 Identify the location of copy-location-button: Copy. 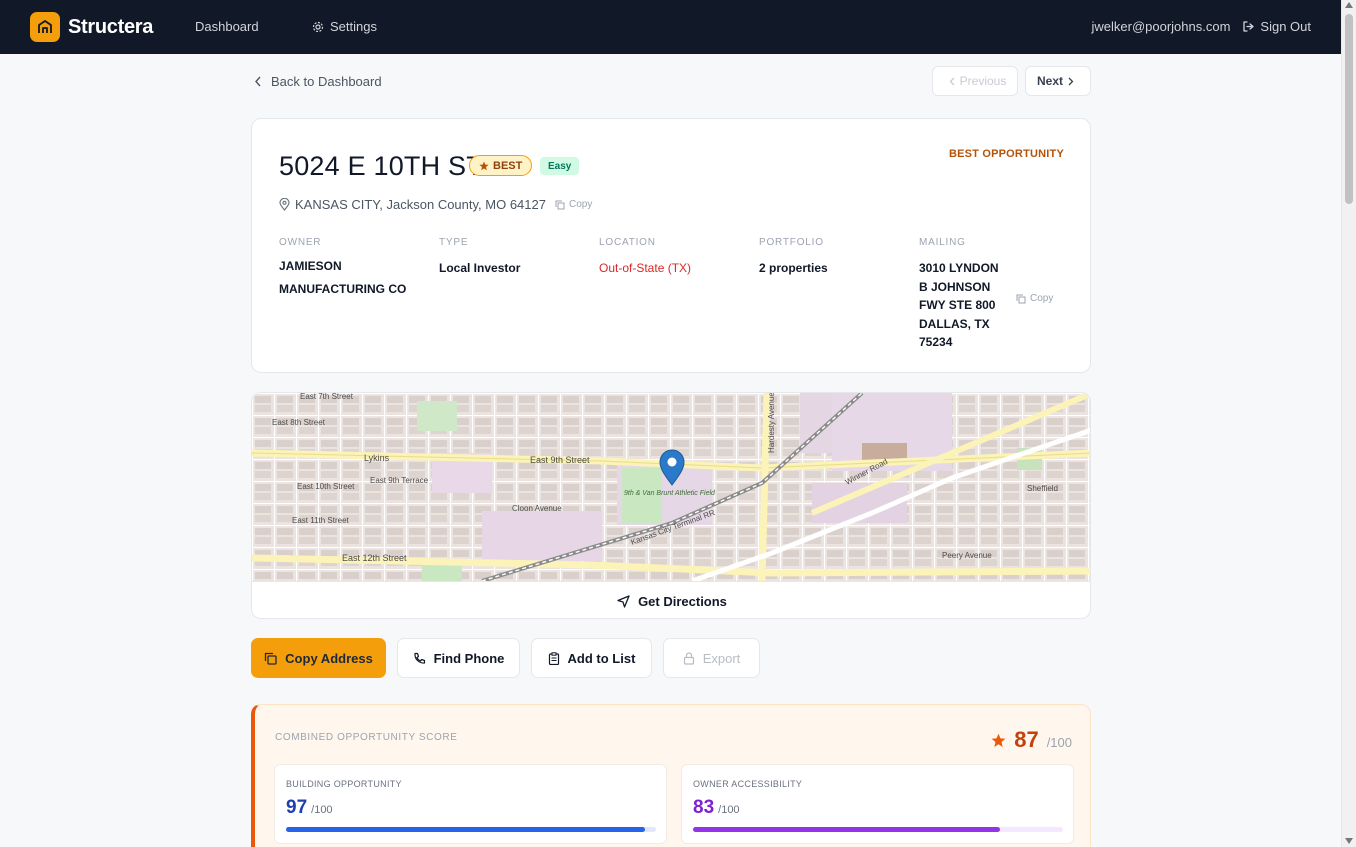
(573, 204).